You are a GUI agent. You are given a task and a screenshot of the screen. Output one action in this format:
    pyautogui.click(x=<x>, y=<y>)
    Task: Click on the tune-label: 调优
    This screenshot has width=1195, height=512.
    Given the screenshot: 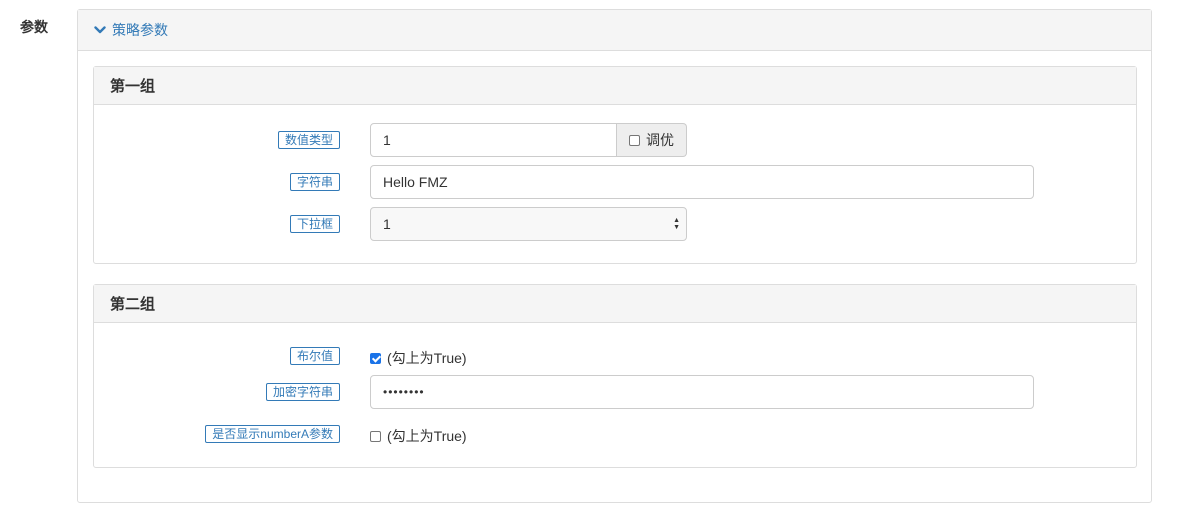 What is the action you would take?
    pyautogui.click(x=660, y=140)
    